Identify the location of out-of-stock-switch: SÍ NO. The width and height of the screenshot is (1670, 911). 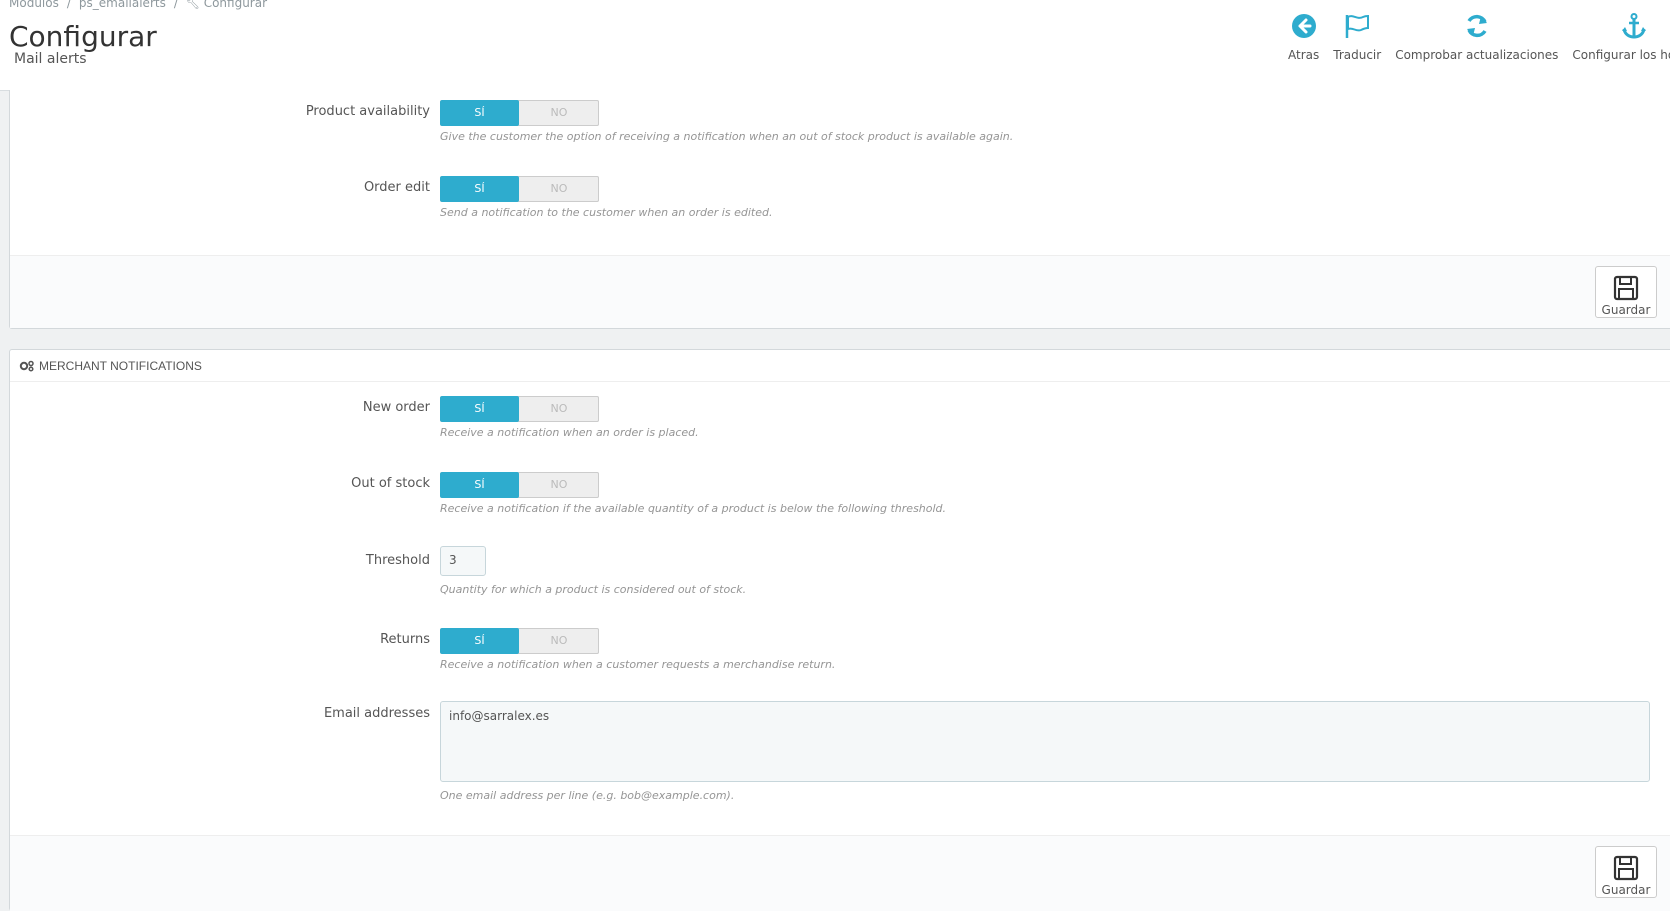
(519, 485).